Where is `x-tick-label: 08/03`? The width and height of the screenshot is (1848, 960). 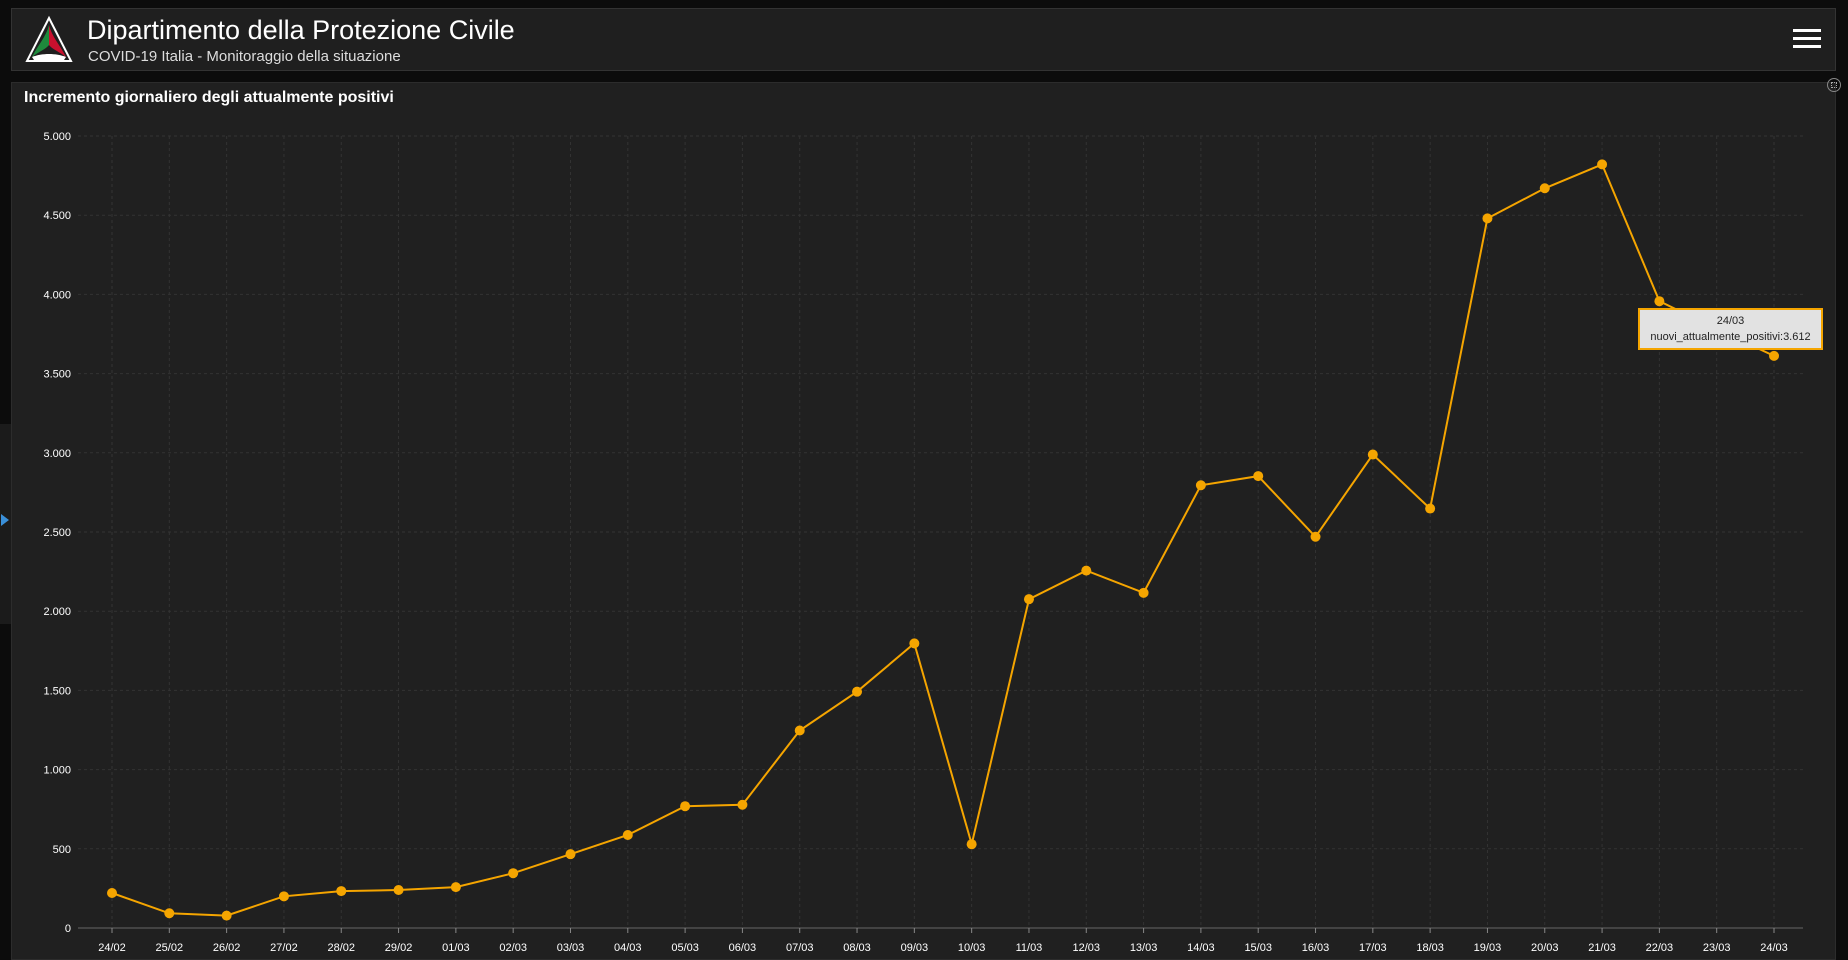 x-tick-label: 08/03 is located at coordinates (857, 948).